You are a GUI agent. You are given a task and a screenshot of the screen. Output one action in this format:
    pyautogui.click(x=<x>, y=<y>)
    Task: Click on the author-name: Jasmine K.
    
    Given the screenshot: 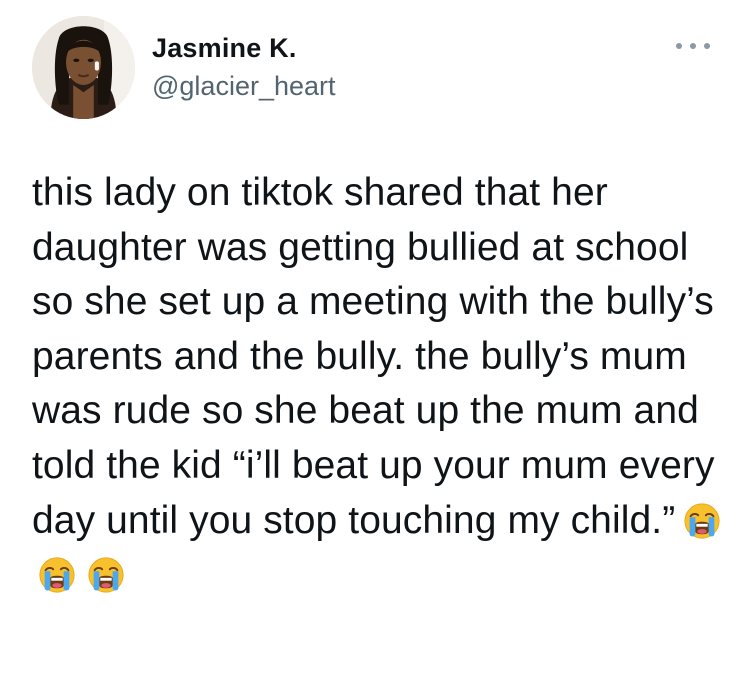 What is the action you would take?
    pyautogui.click(x=224, y=48)
    